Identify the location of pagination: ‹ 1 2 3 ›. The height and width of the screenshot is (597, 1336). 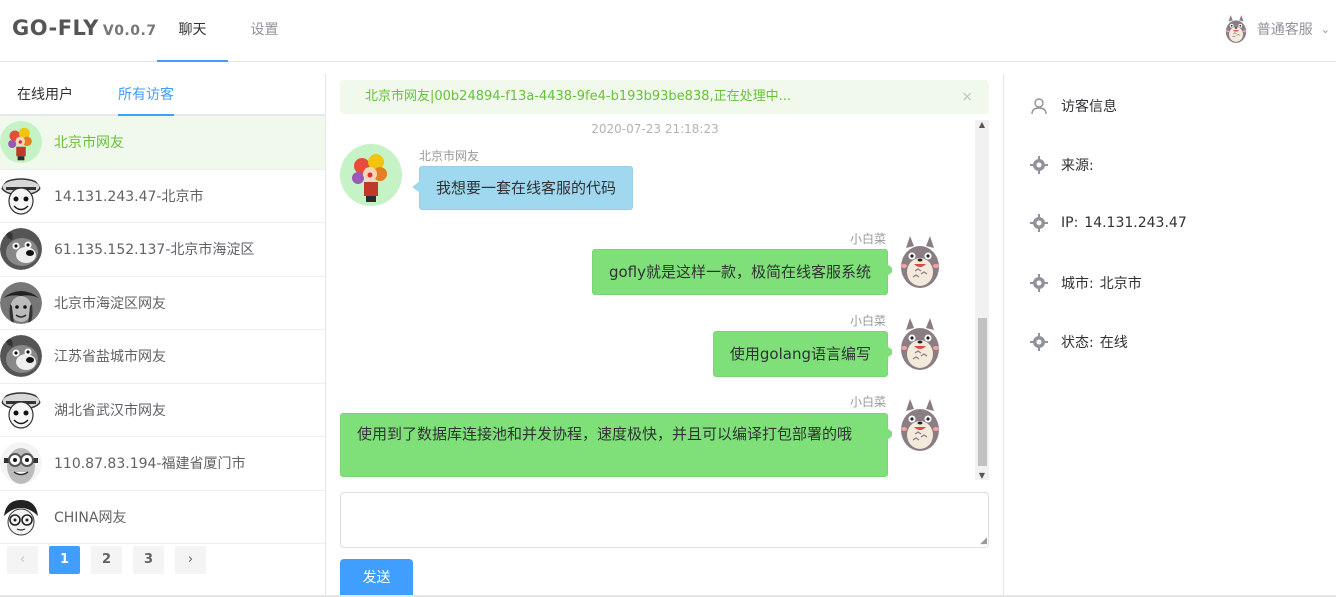
(106, 560).